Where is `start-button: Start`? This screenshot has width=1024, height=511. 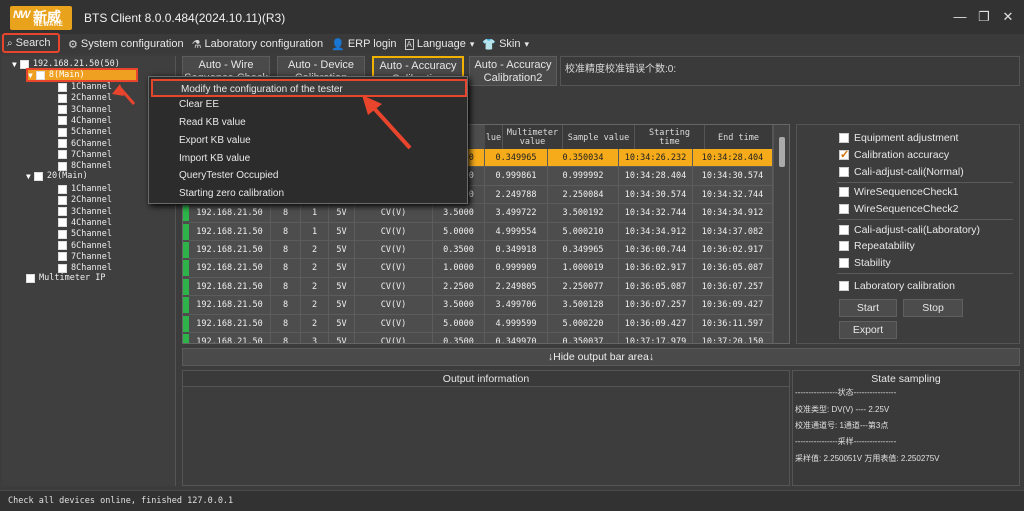 start-button: Start is located at coordinates (868, 308).